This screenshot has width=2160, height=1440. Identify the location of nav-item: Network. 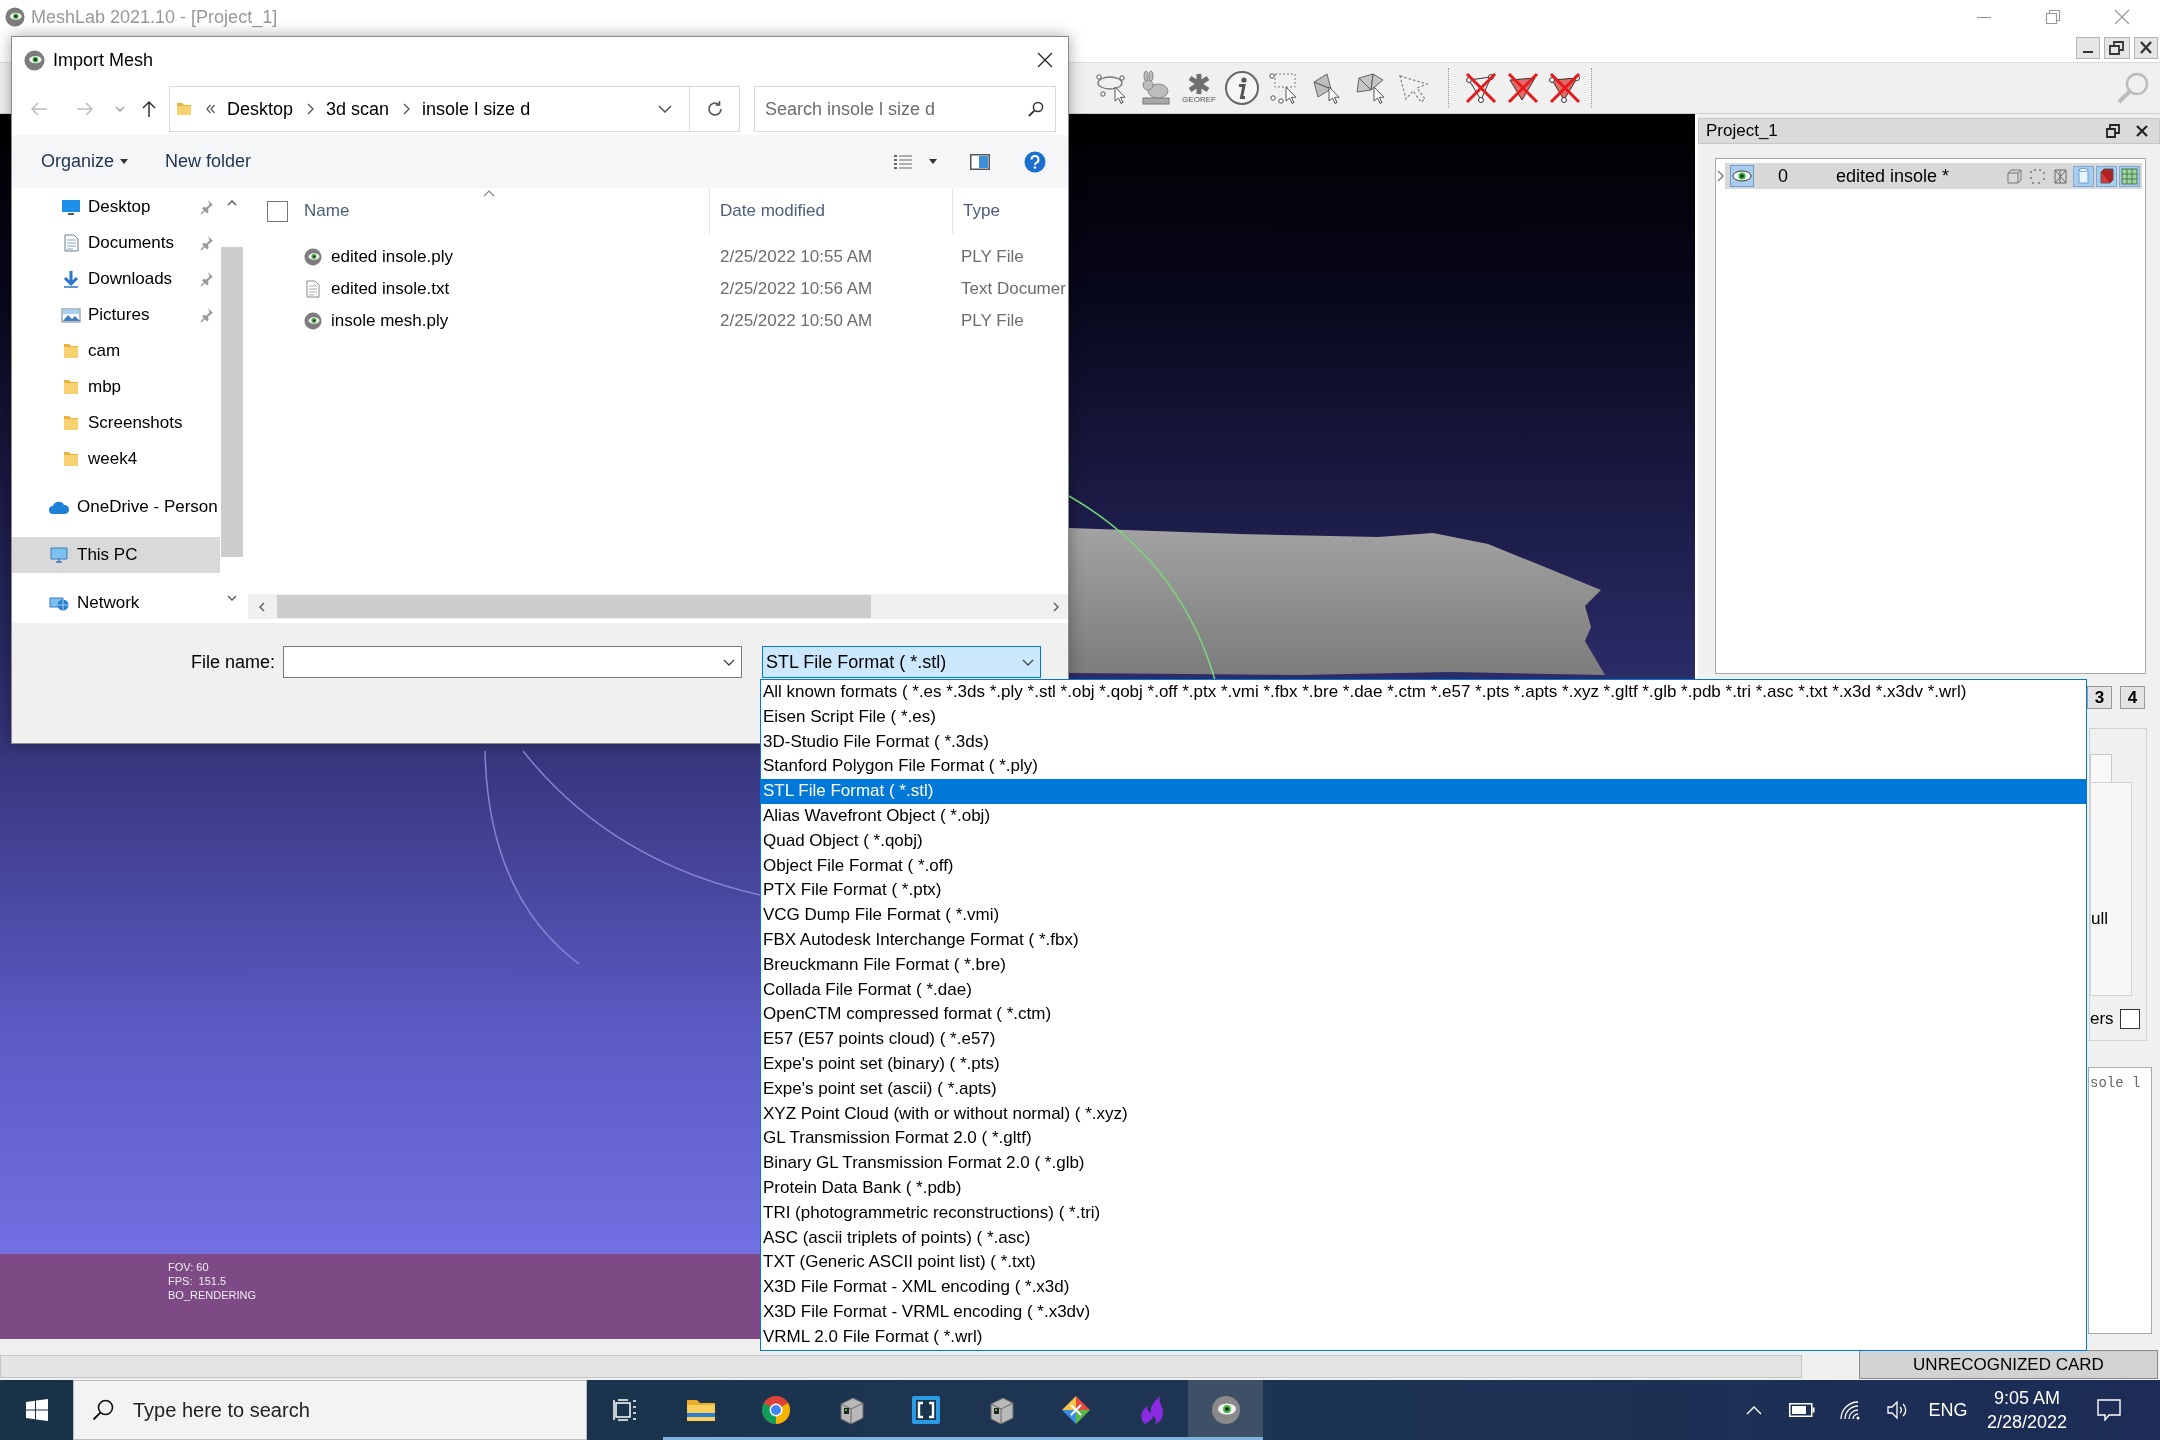
(116, 603).